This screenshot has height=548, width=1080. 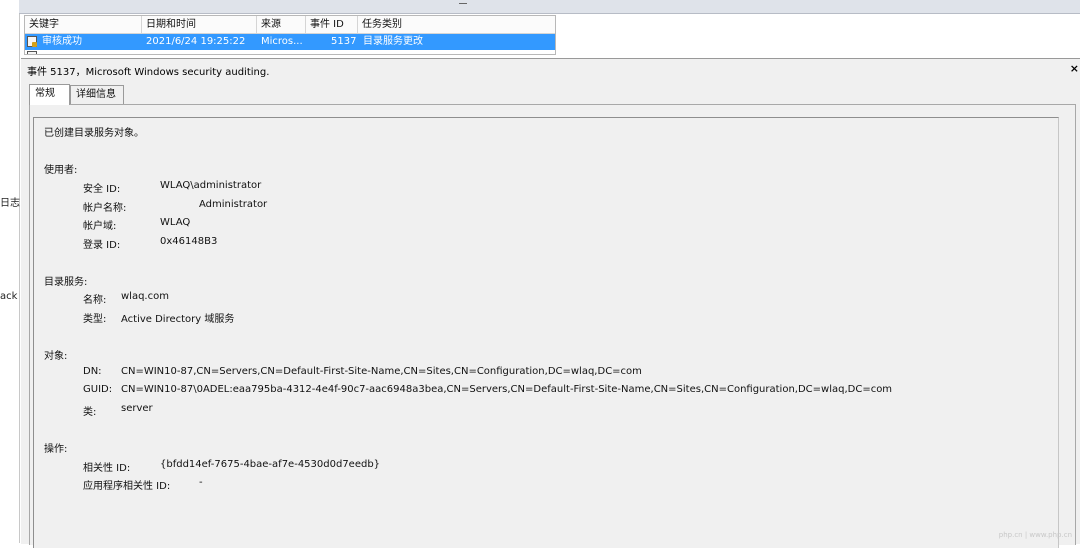 I want to click on operation-heading: 操作:, so click(x=56, y=449).